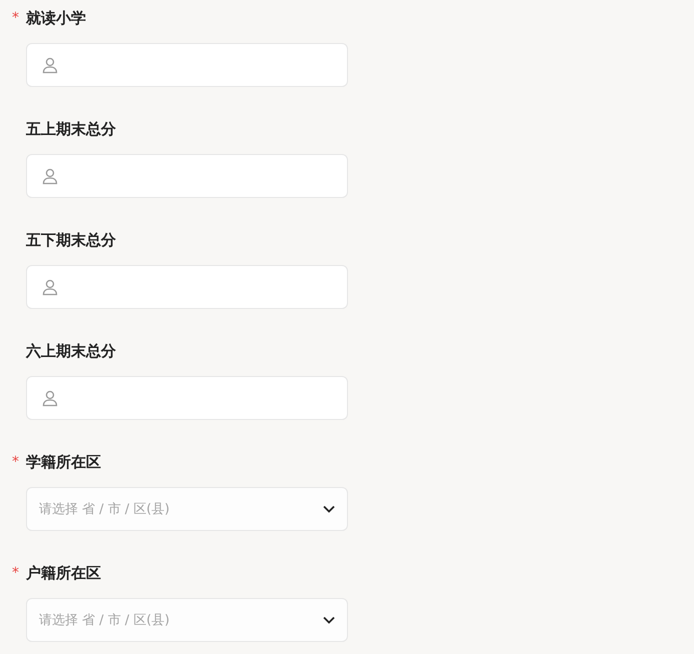 The image size is (694, 654). I want to click on field-label: 学籍所在区, so click(63, 462).